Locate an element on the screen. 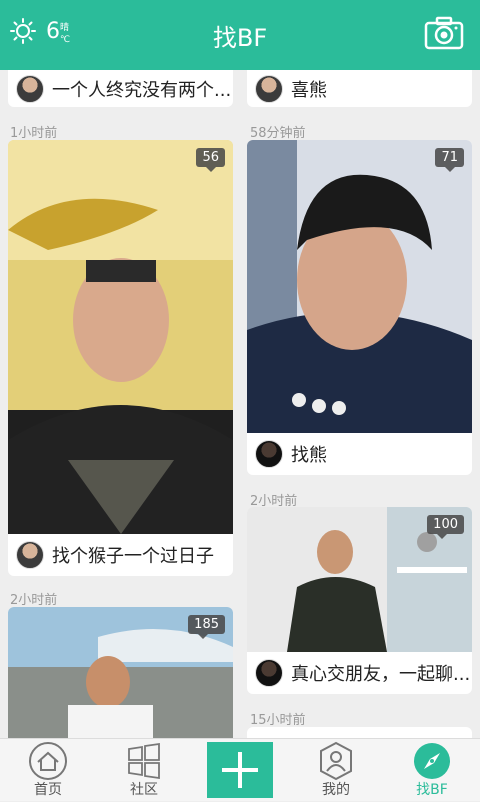  header-bar: 6 晴 ℃ 找BF is located at coordinates (240, 35).